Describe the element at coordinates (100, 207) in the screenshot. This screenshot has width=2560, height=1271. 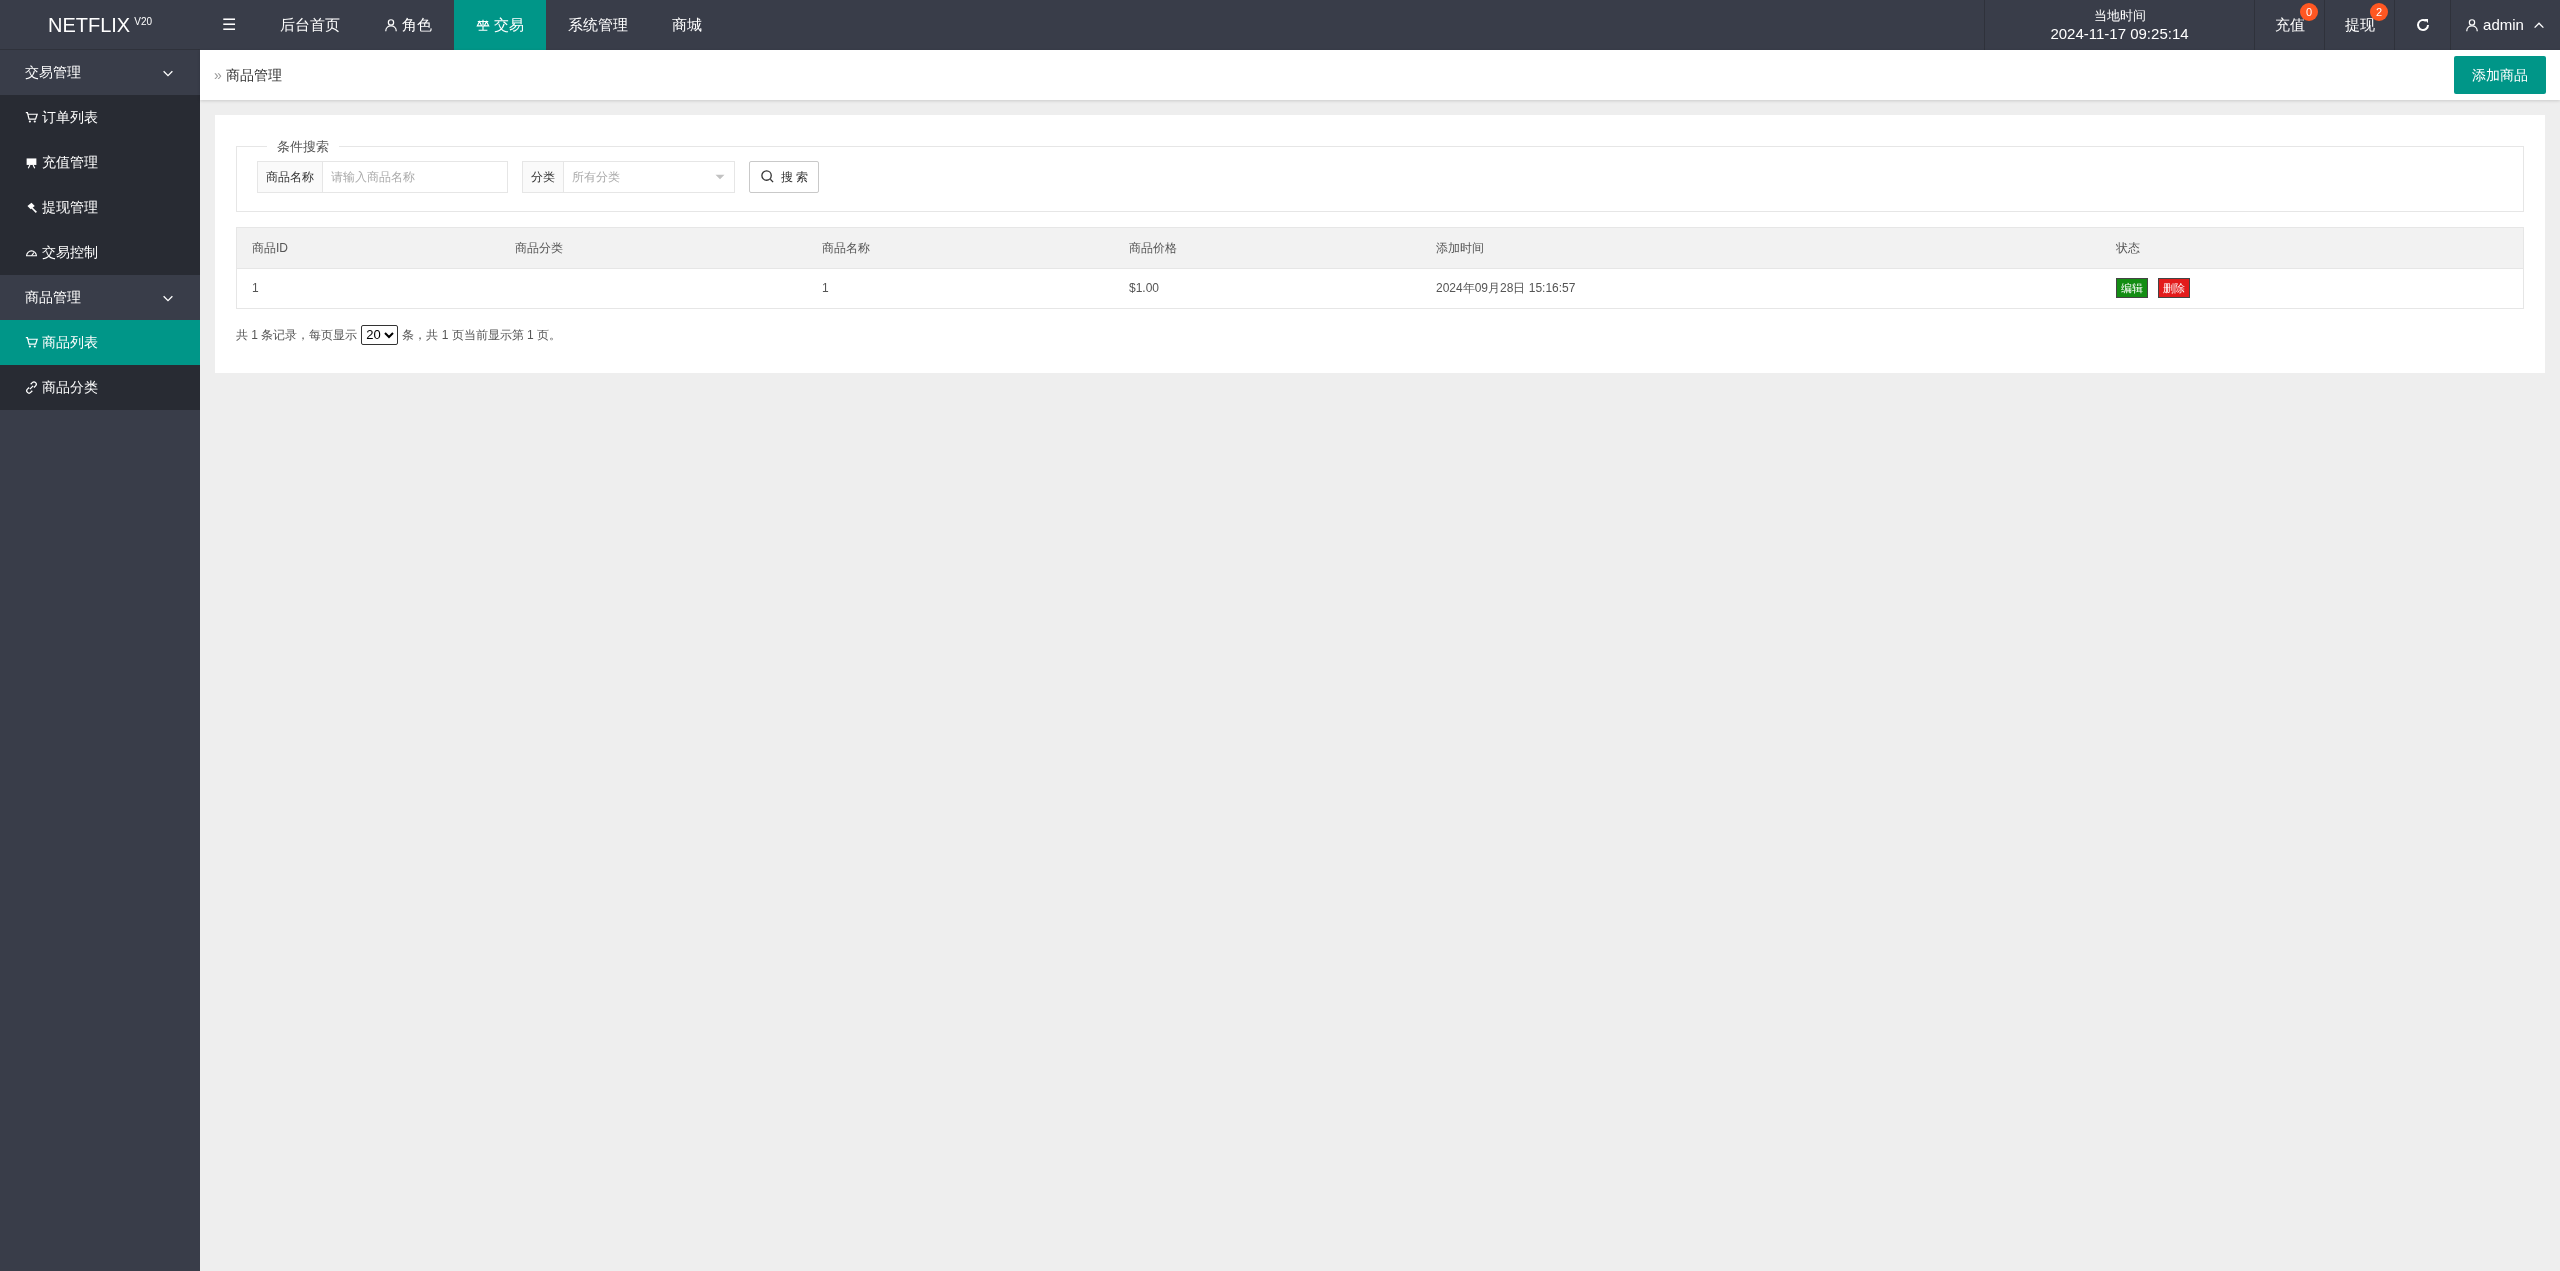
I see `sidebar-item: 提现管理` at that location.